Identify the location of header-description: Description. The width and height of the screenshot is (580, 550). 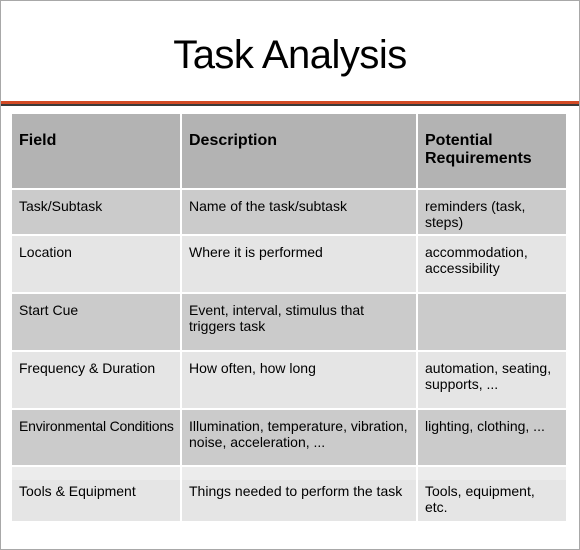
(300, 151).